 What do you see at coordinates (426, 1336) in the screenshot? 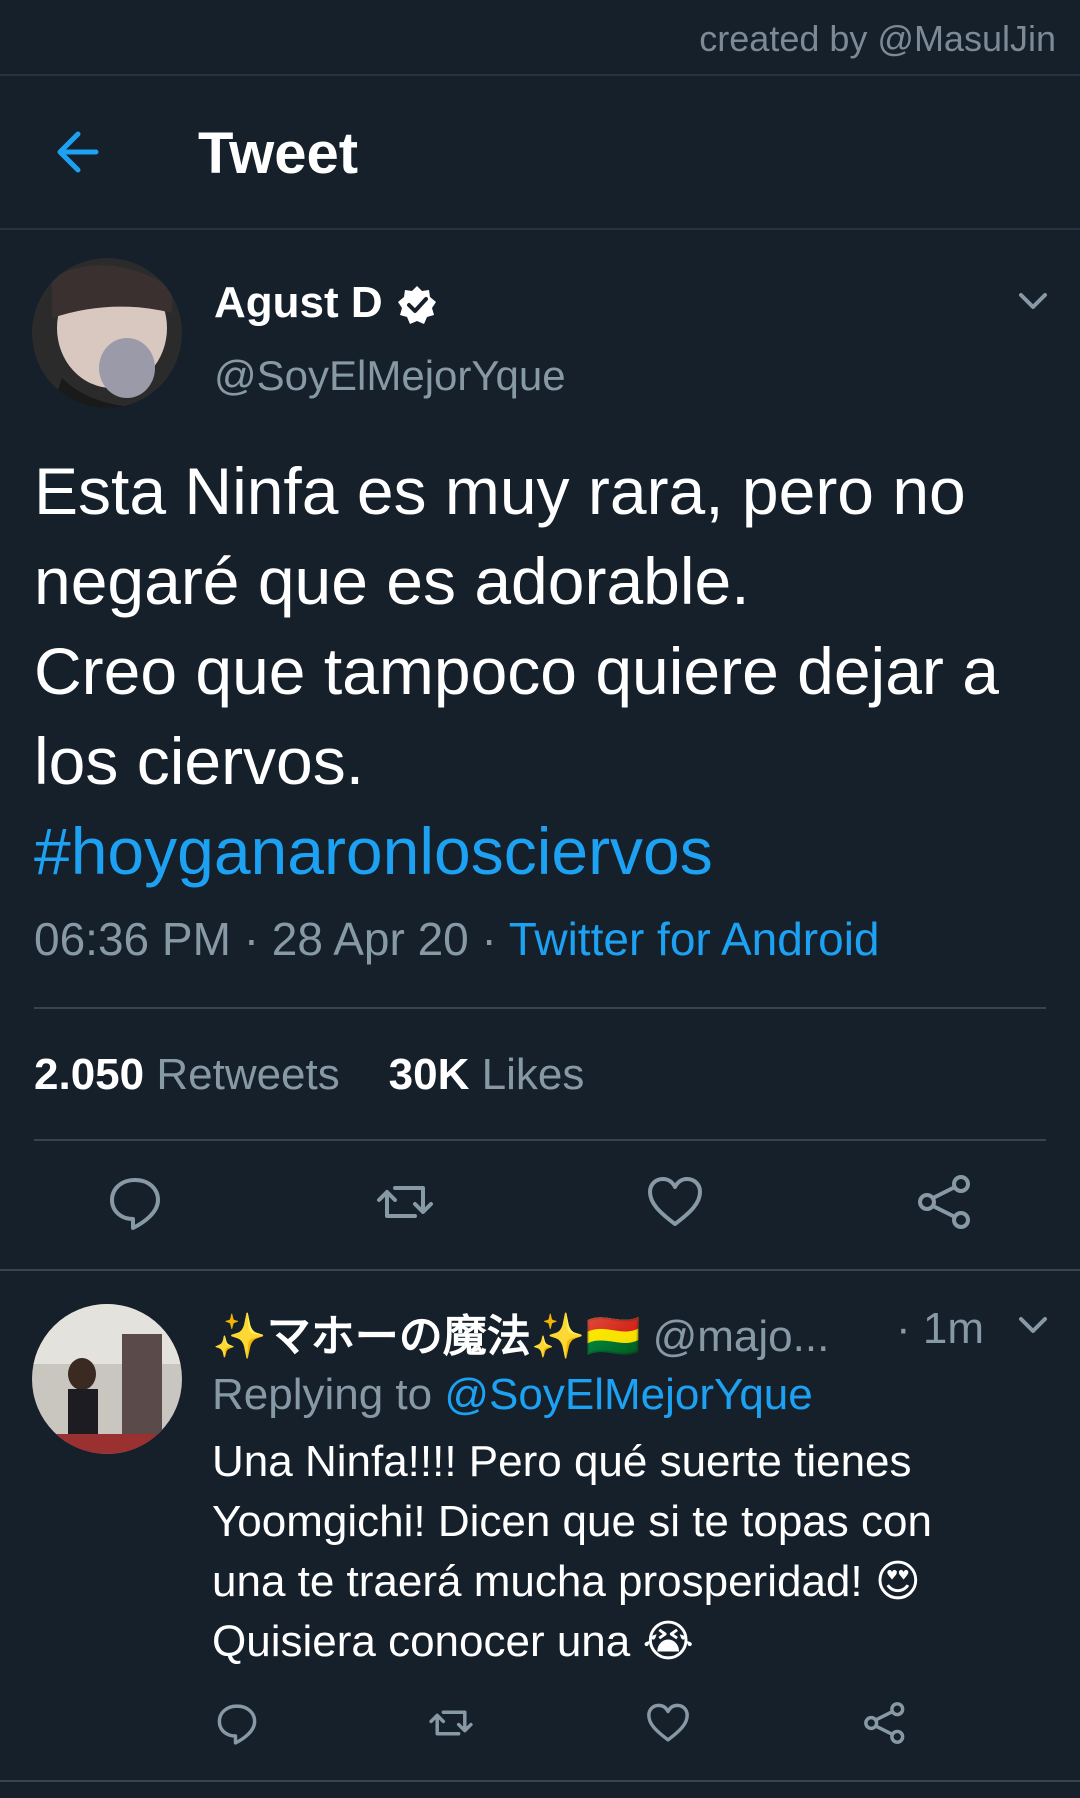
I see `reply-author-name: ✨マホーの魔法✨🇧🇴` at bounding box center [426, 1336].